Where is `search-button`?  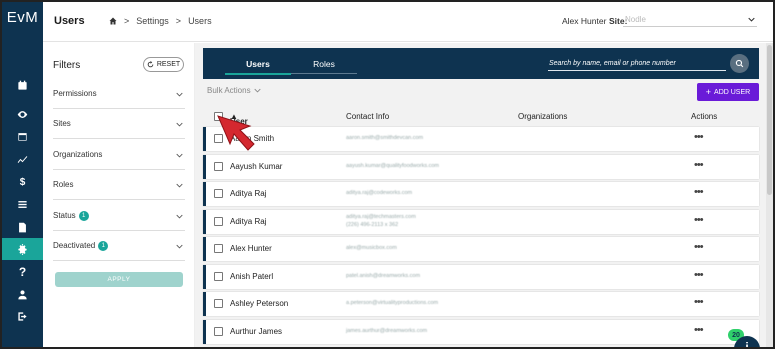 search-button is located at coordinates (739, 63).